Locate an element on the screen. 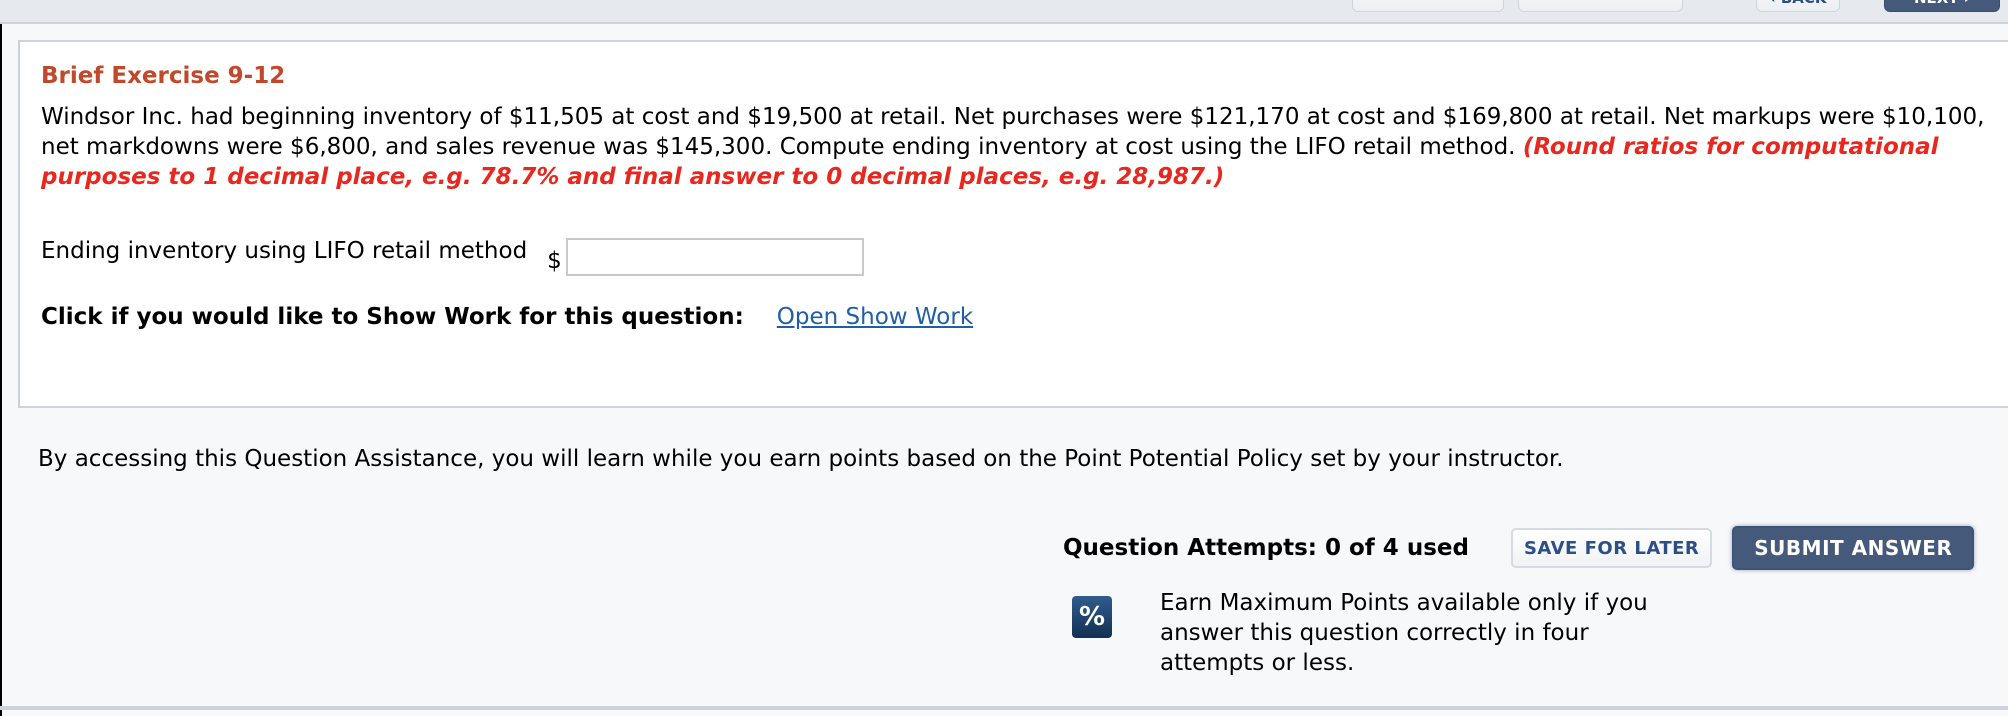  open-show-work-link: Open Show Work is located at coordinates (875, 317).